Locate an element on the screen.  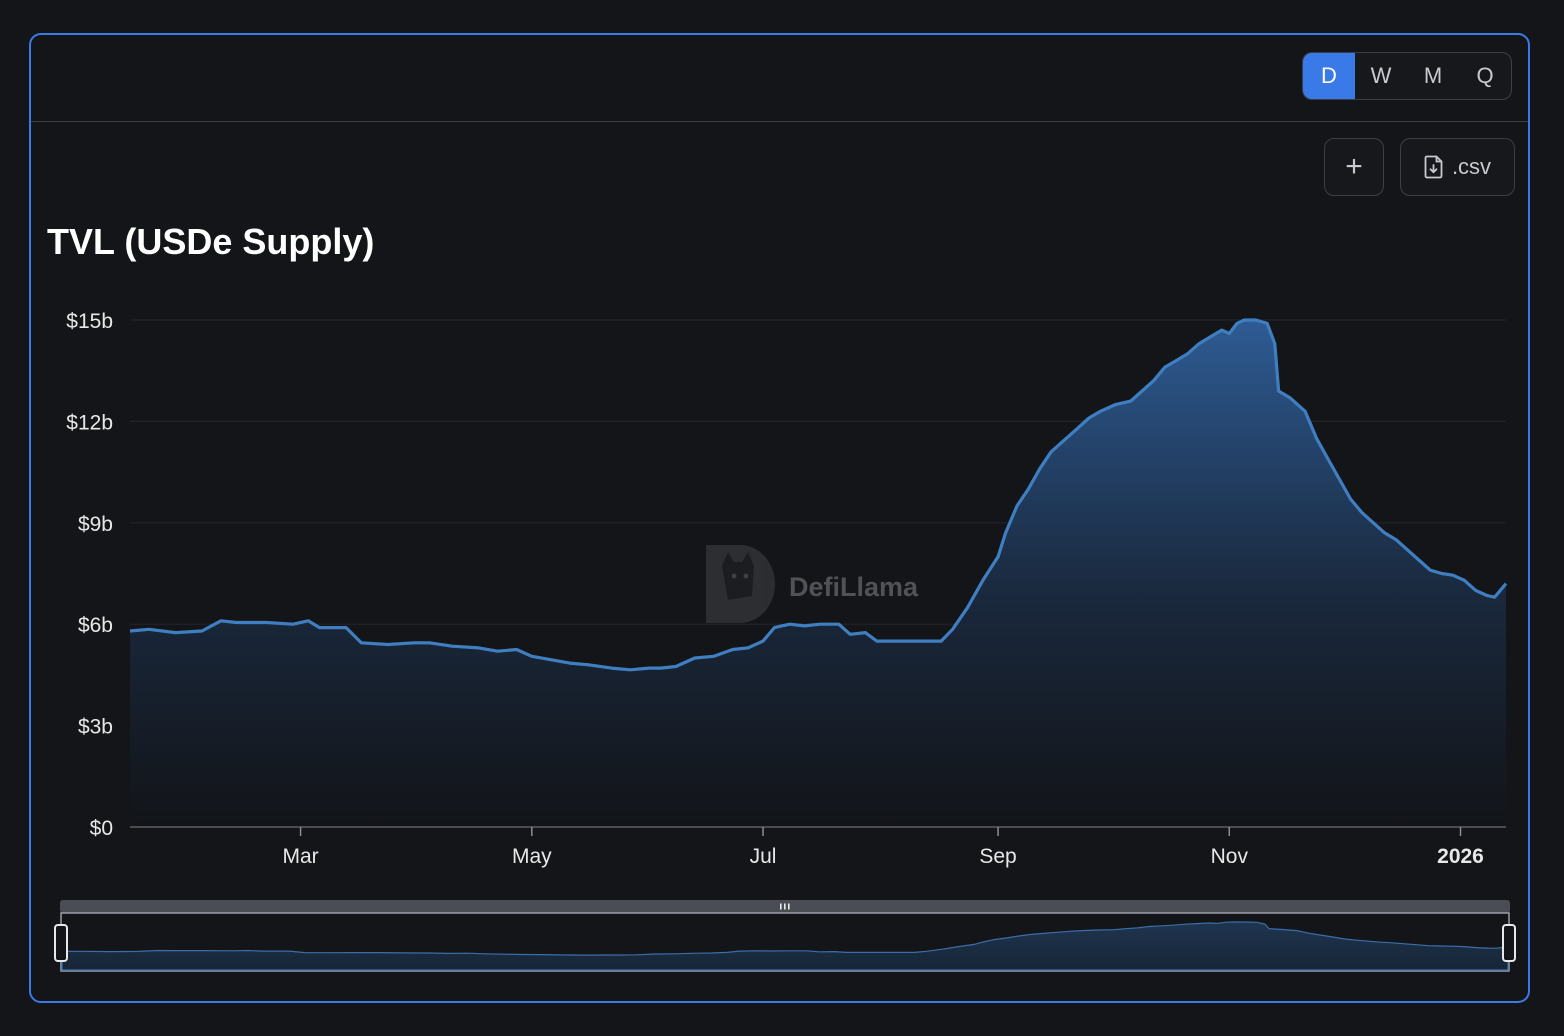
range-handle-left is located at coordinates (61, 943).